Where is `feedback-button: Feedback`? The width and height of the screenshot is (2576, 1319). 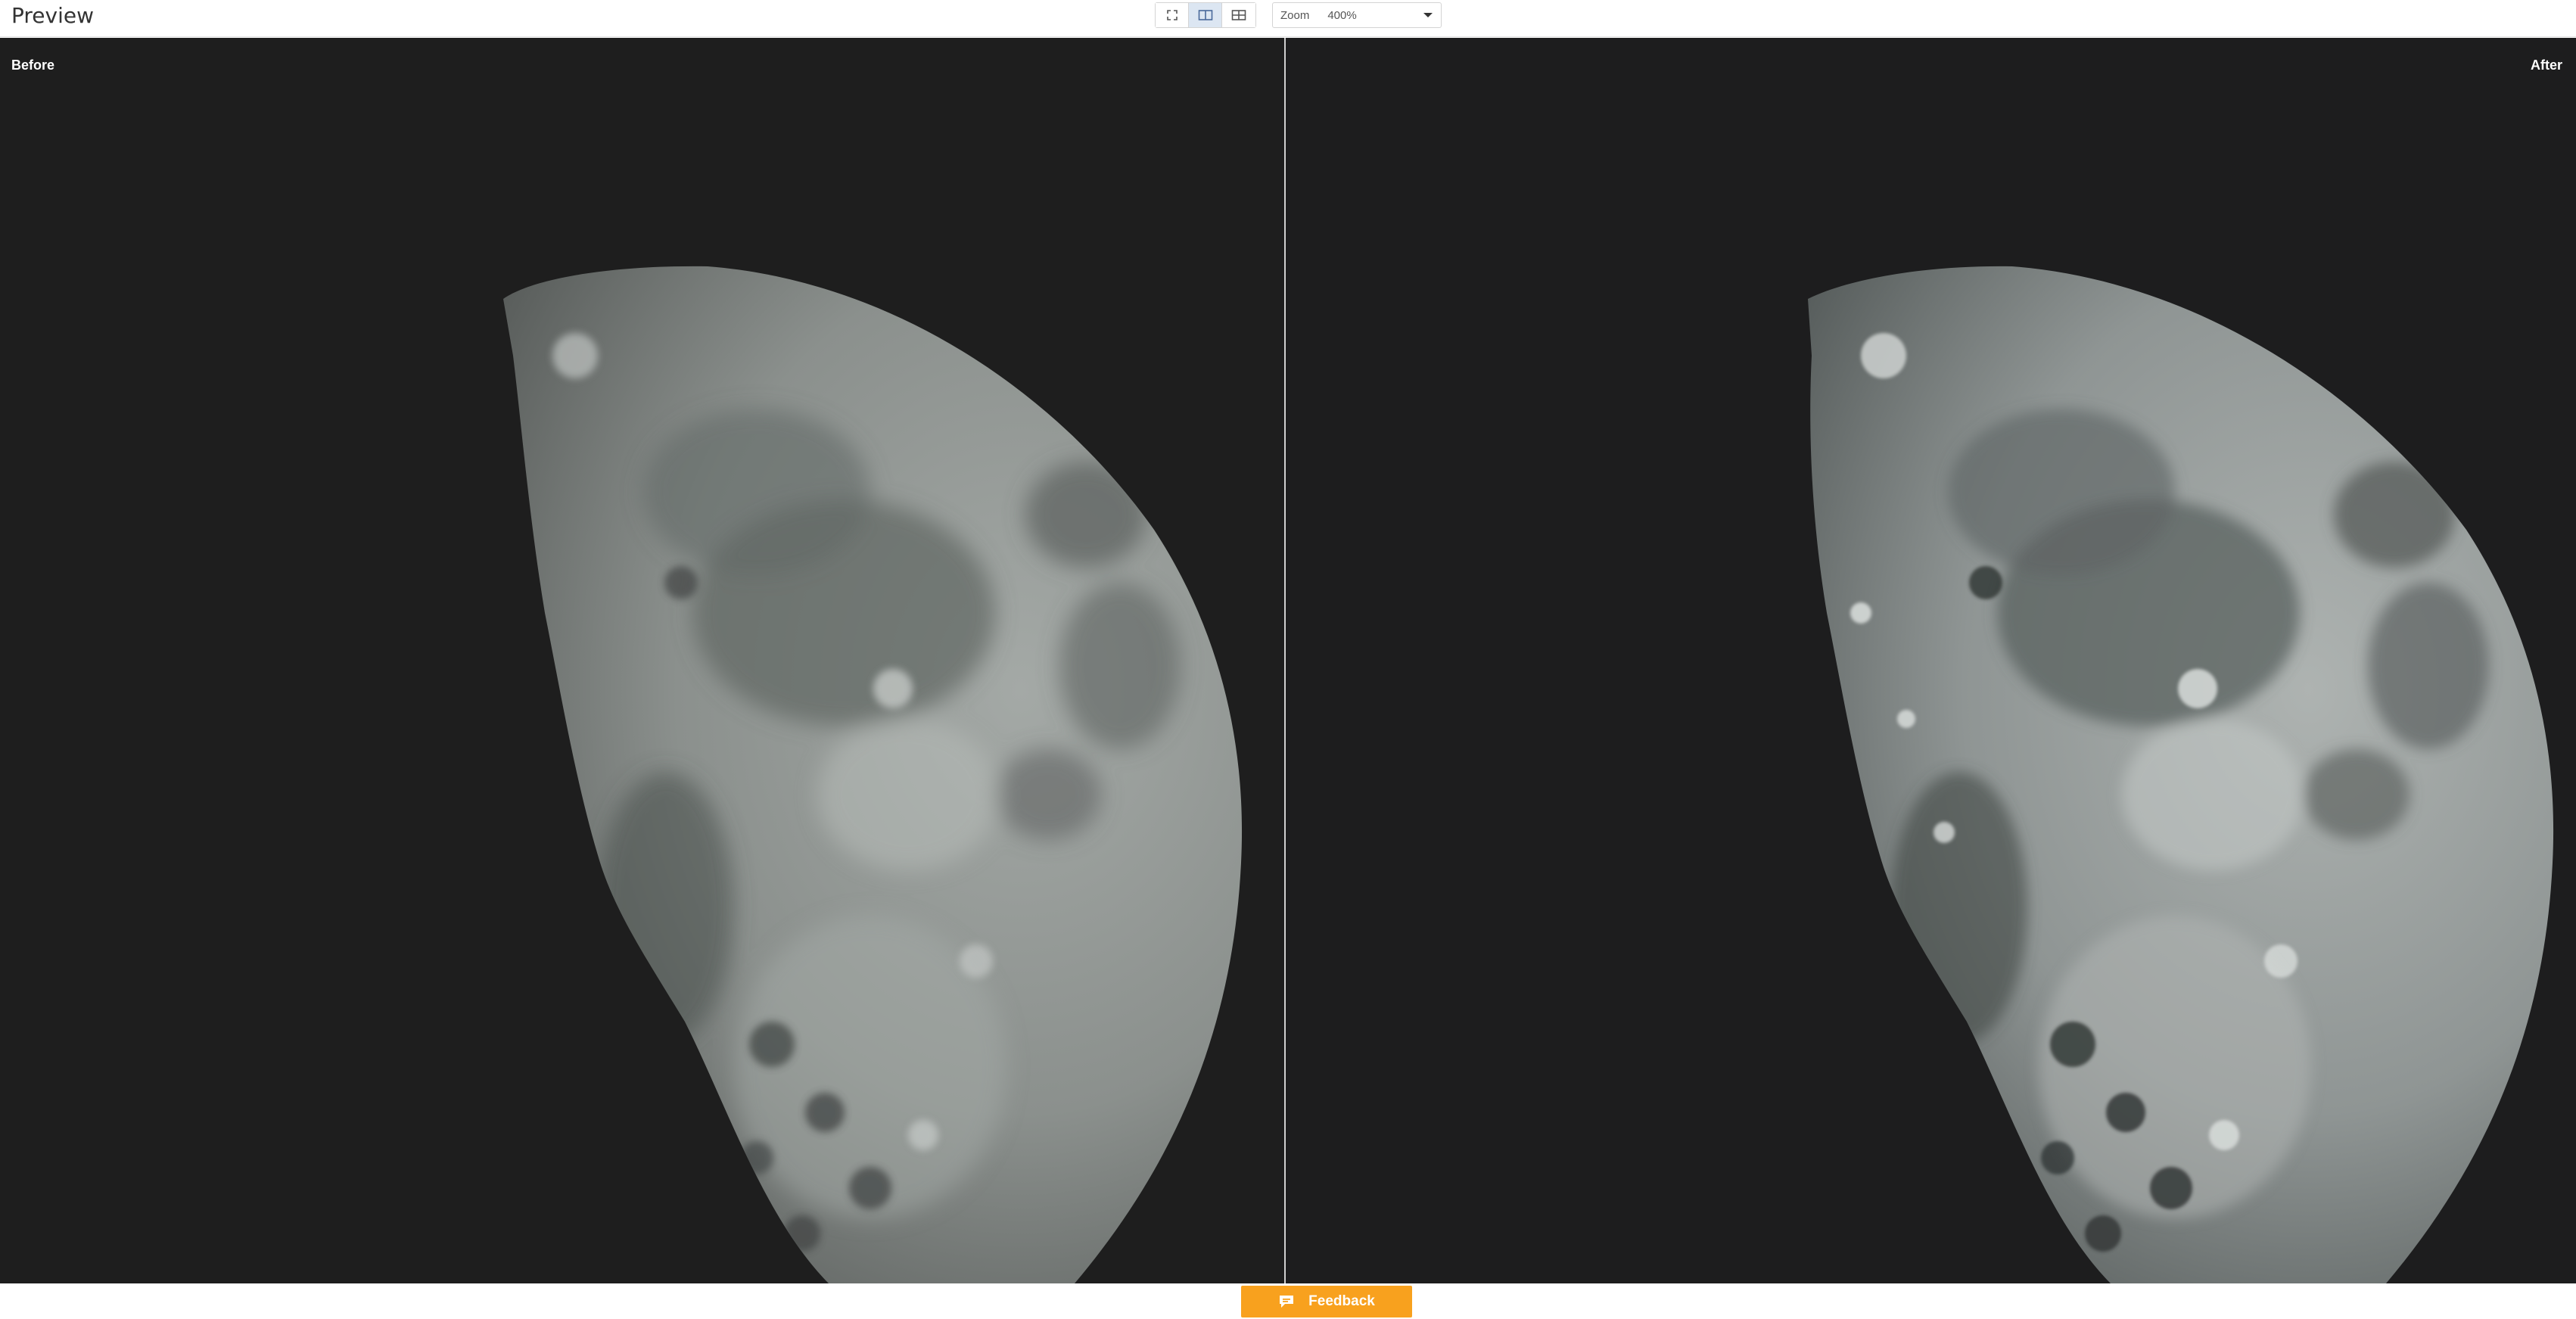
feedback-button: Feedback is located at coordinates (1326, 1301).